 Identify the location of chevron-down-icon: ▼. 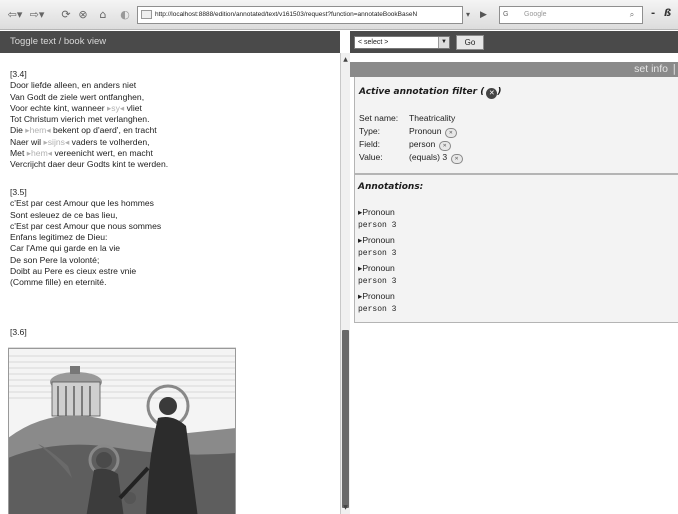
(443, 42).